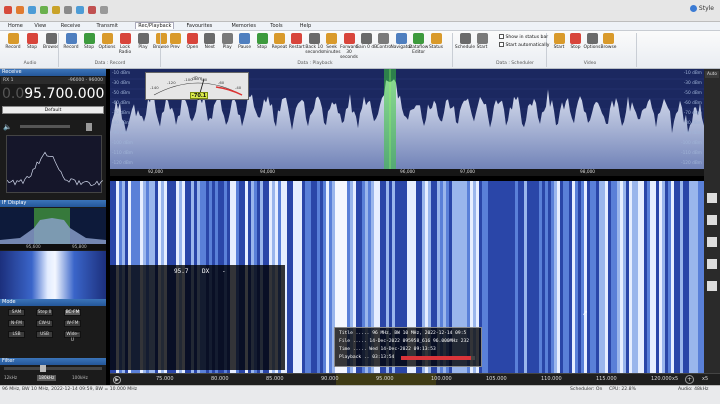  I want to click on if-spectrum-fill, so click(53, 231).